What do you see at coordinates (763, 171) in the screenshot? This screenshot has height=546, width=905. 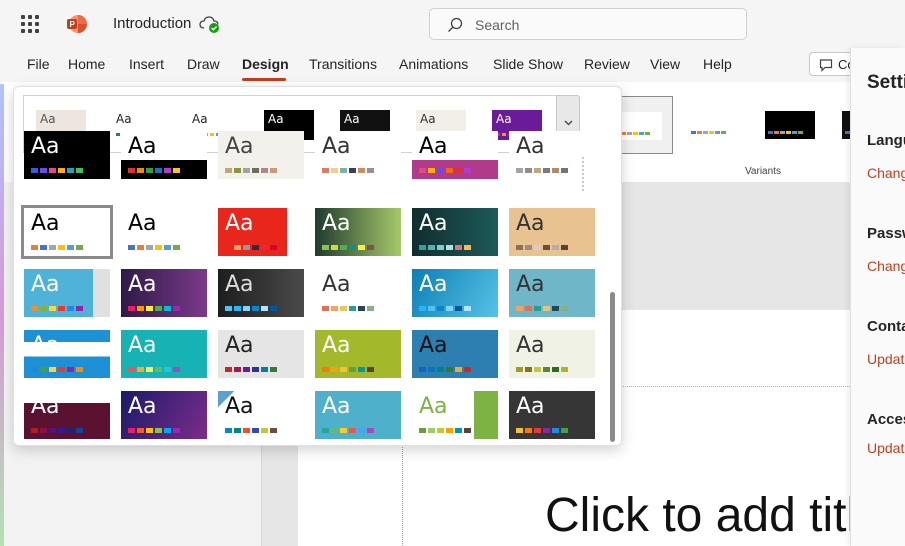 I see `variants-label: Variants` at bounding box center [763, 171].